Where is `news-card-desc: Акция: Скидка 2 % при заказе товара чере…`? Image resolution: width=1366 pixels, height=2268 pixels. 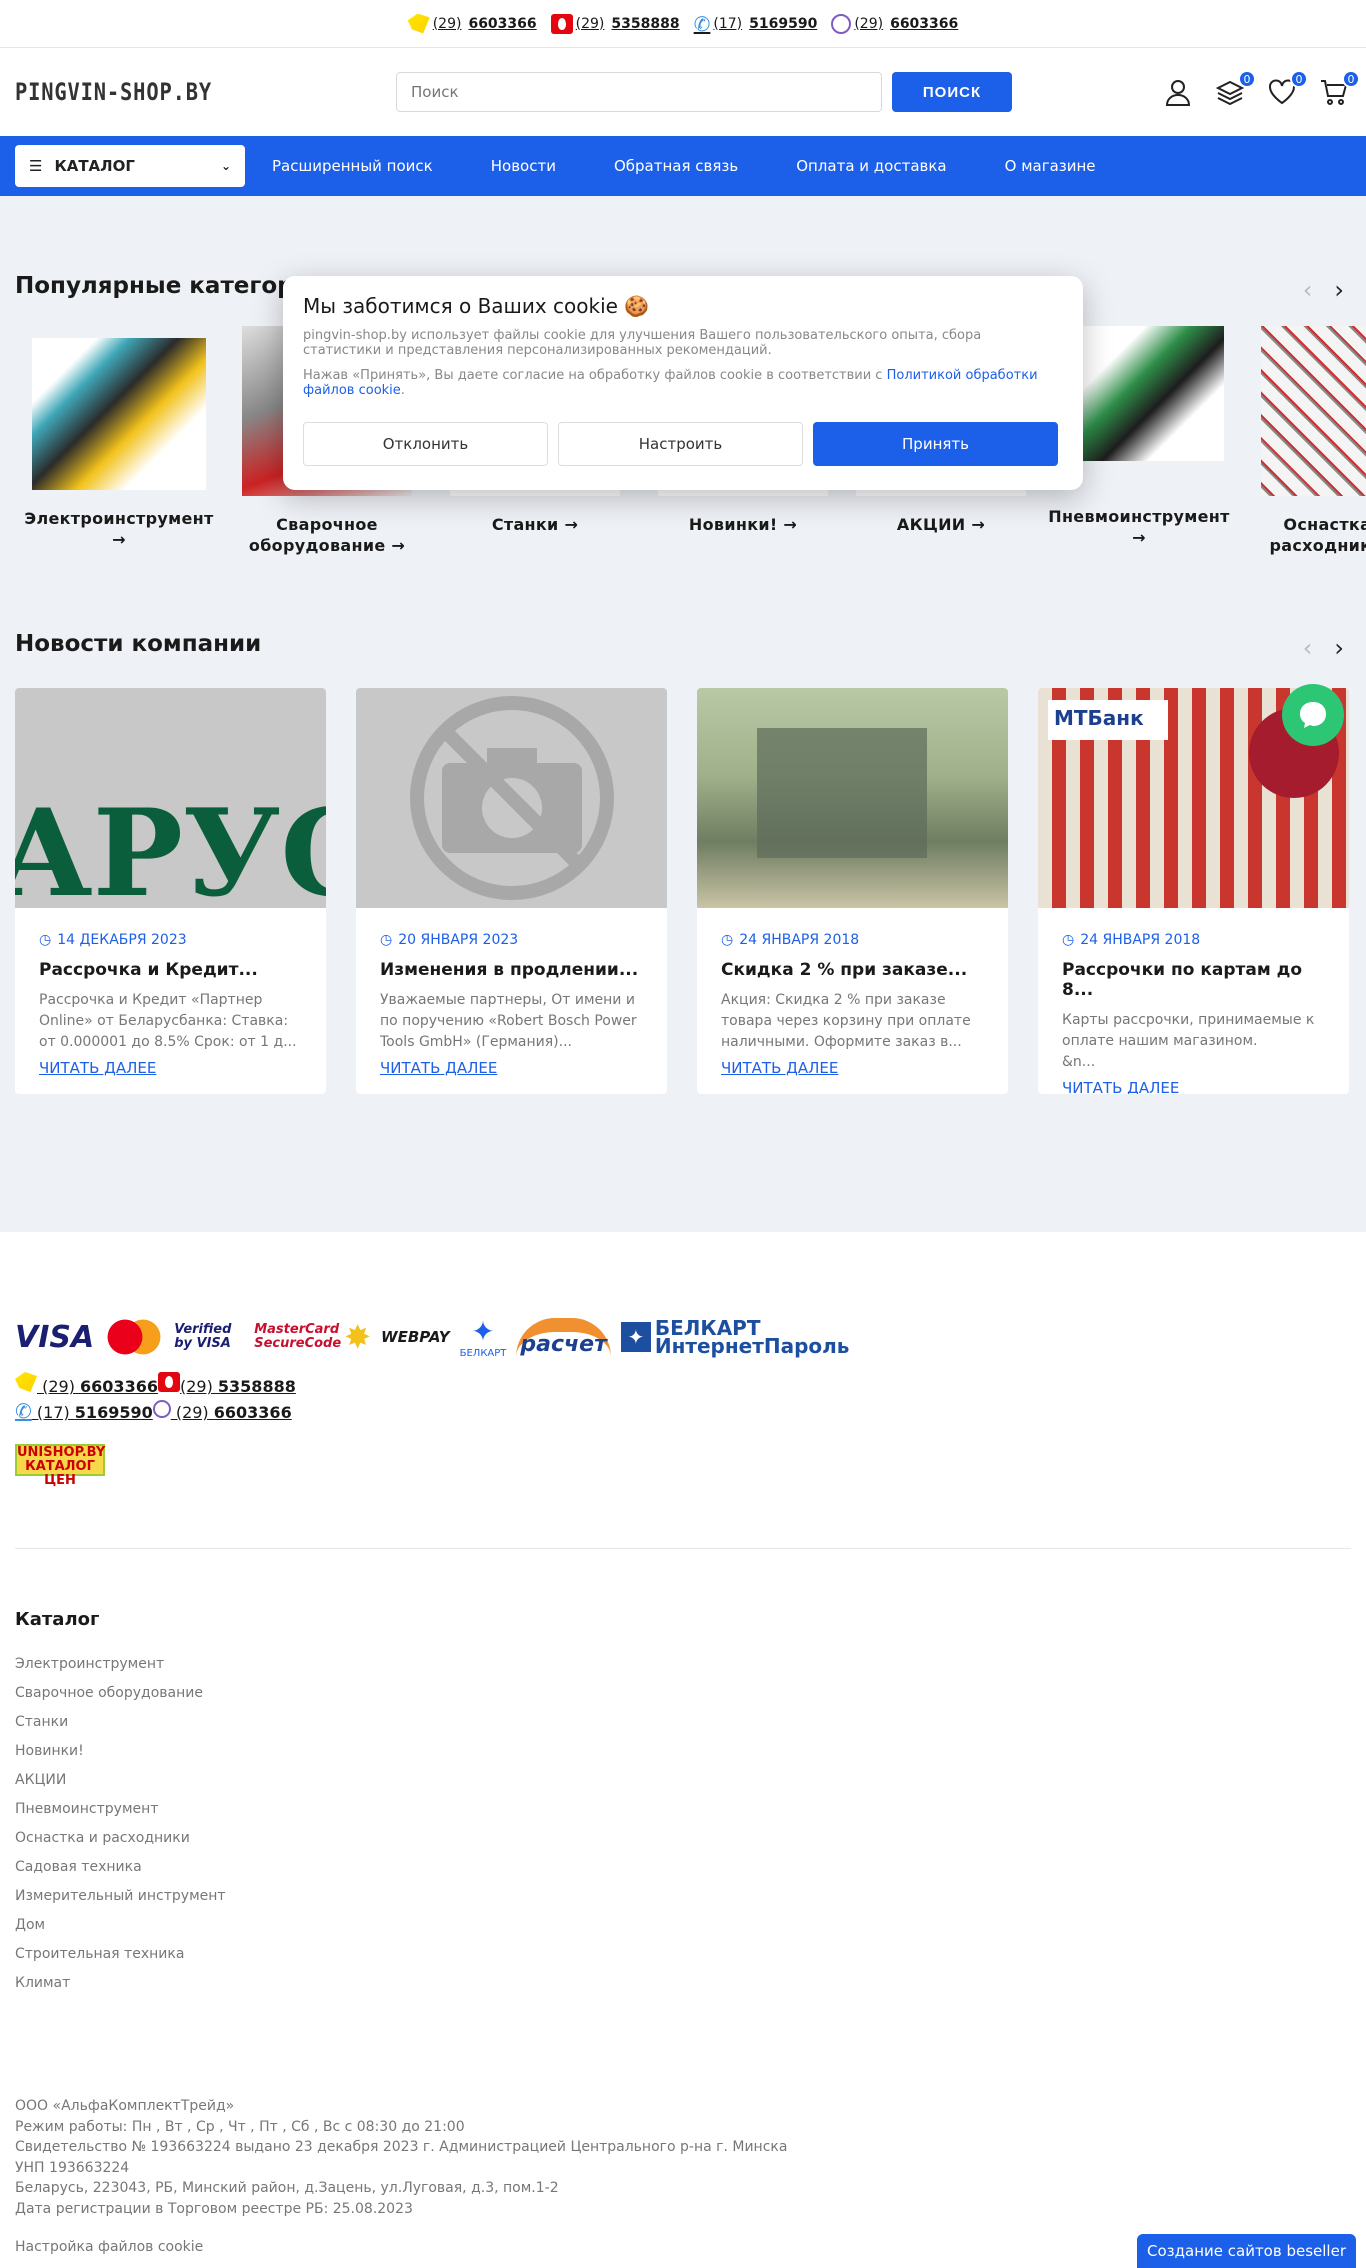 news-card-desc: Акция: Скидка 2 % при заказе товара чере… is located at coordinates (846, 1021).